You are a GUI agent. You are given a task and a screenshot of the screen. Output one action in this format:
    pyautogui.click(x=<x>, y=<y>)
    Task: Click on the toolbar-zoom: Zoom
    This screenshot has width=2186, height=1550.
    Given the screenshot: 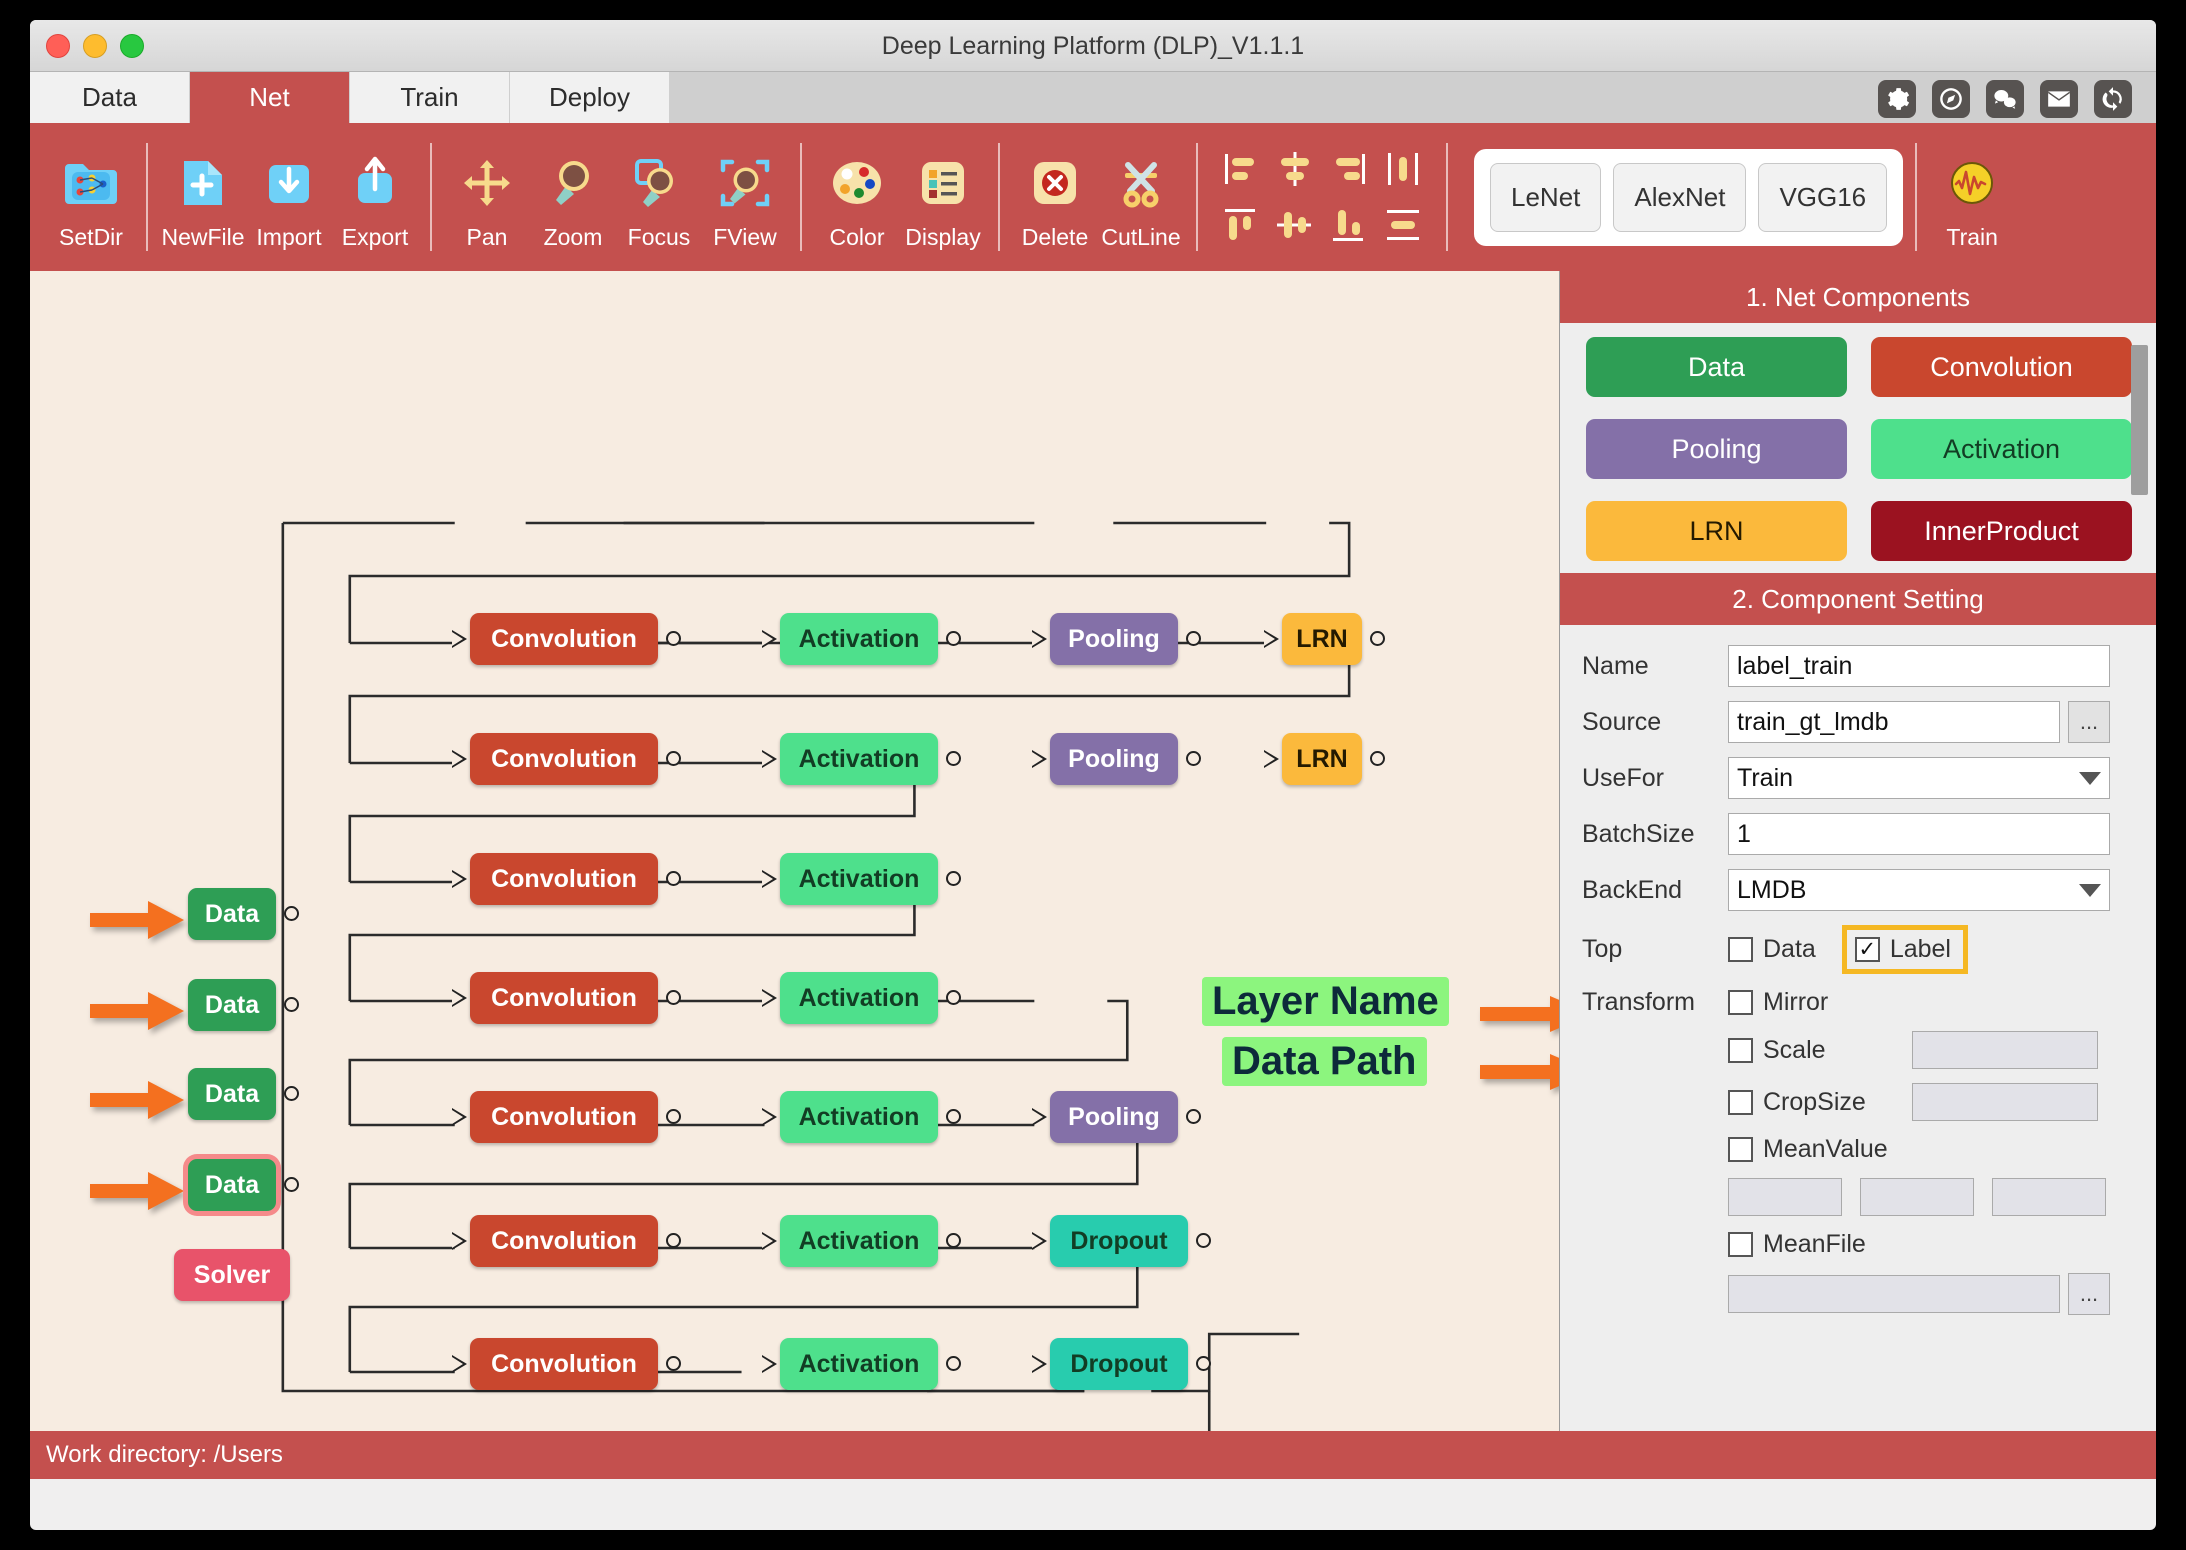 What is the action you would take?
    pyautogui.click(x=573, y=197)
    